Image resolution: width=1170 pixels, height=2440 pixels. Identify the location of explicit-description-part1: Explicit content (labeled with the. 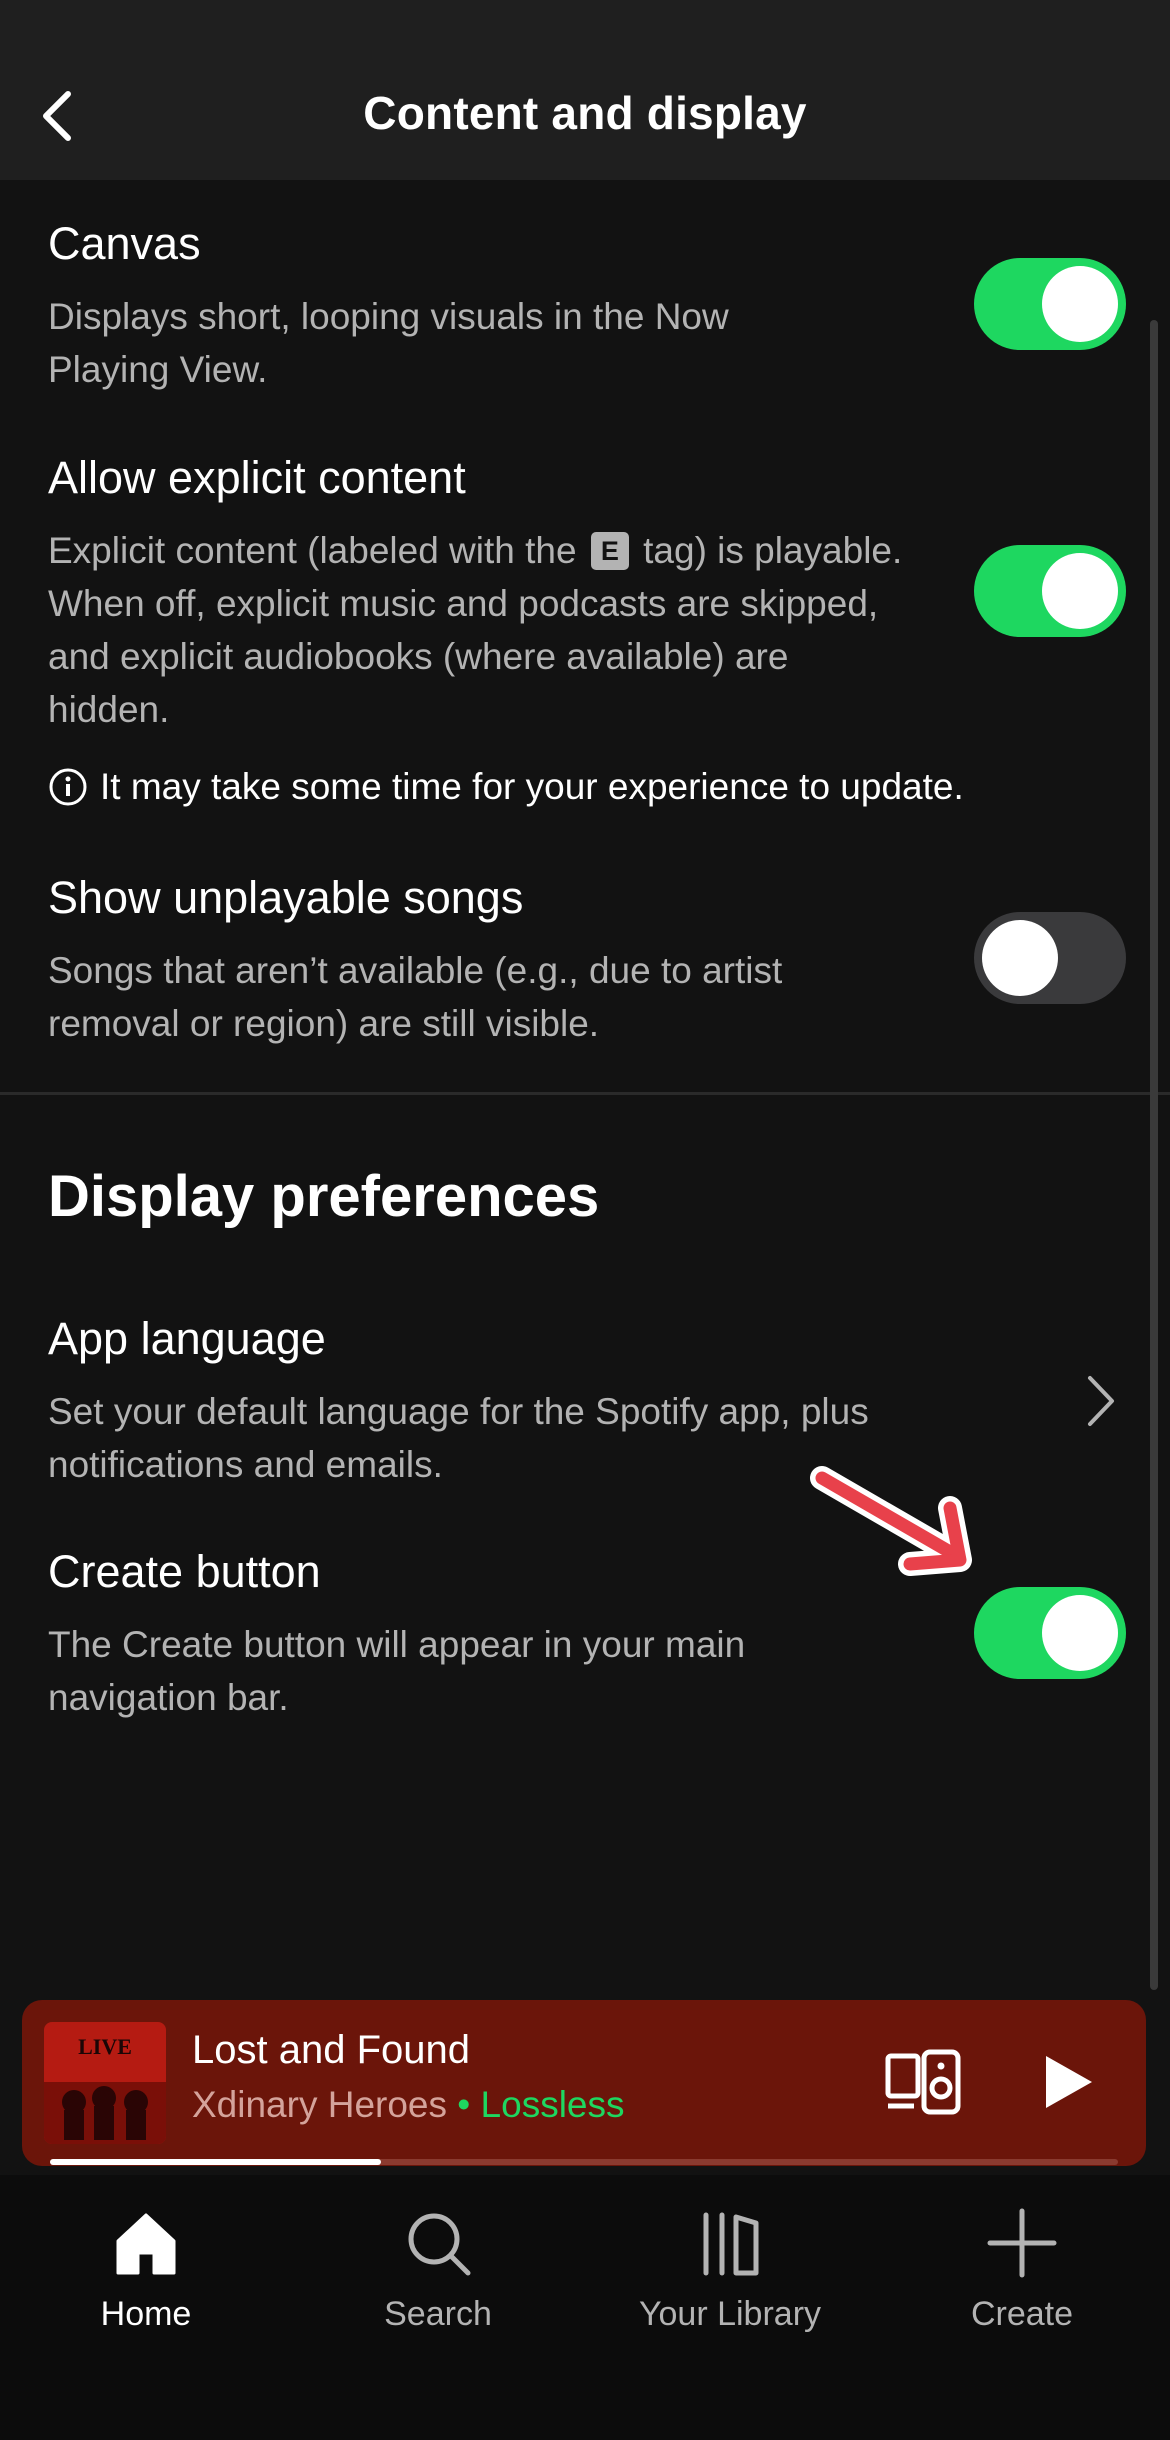
(312, 550).